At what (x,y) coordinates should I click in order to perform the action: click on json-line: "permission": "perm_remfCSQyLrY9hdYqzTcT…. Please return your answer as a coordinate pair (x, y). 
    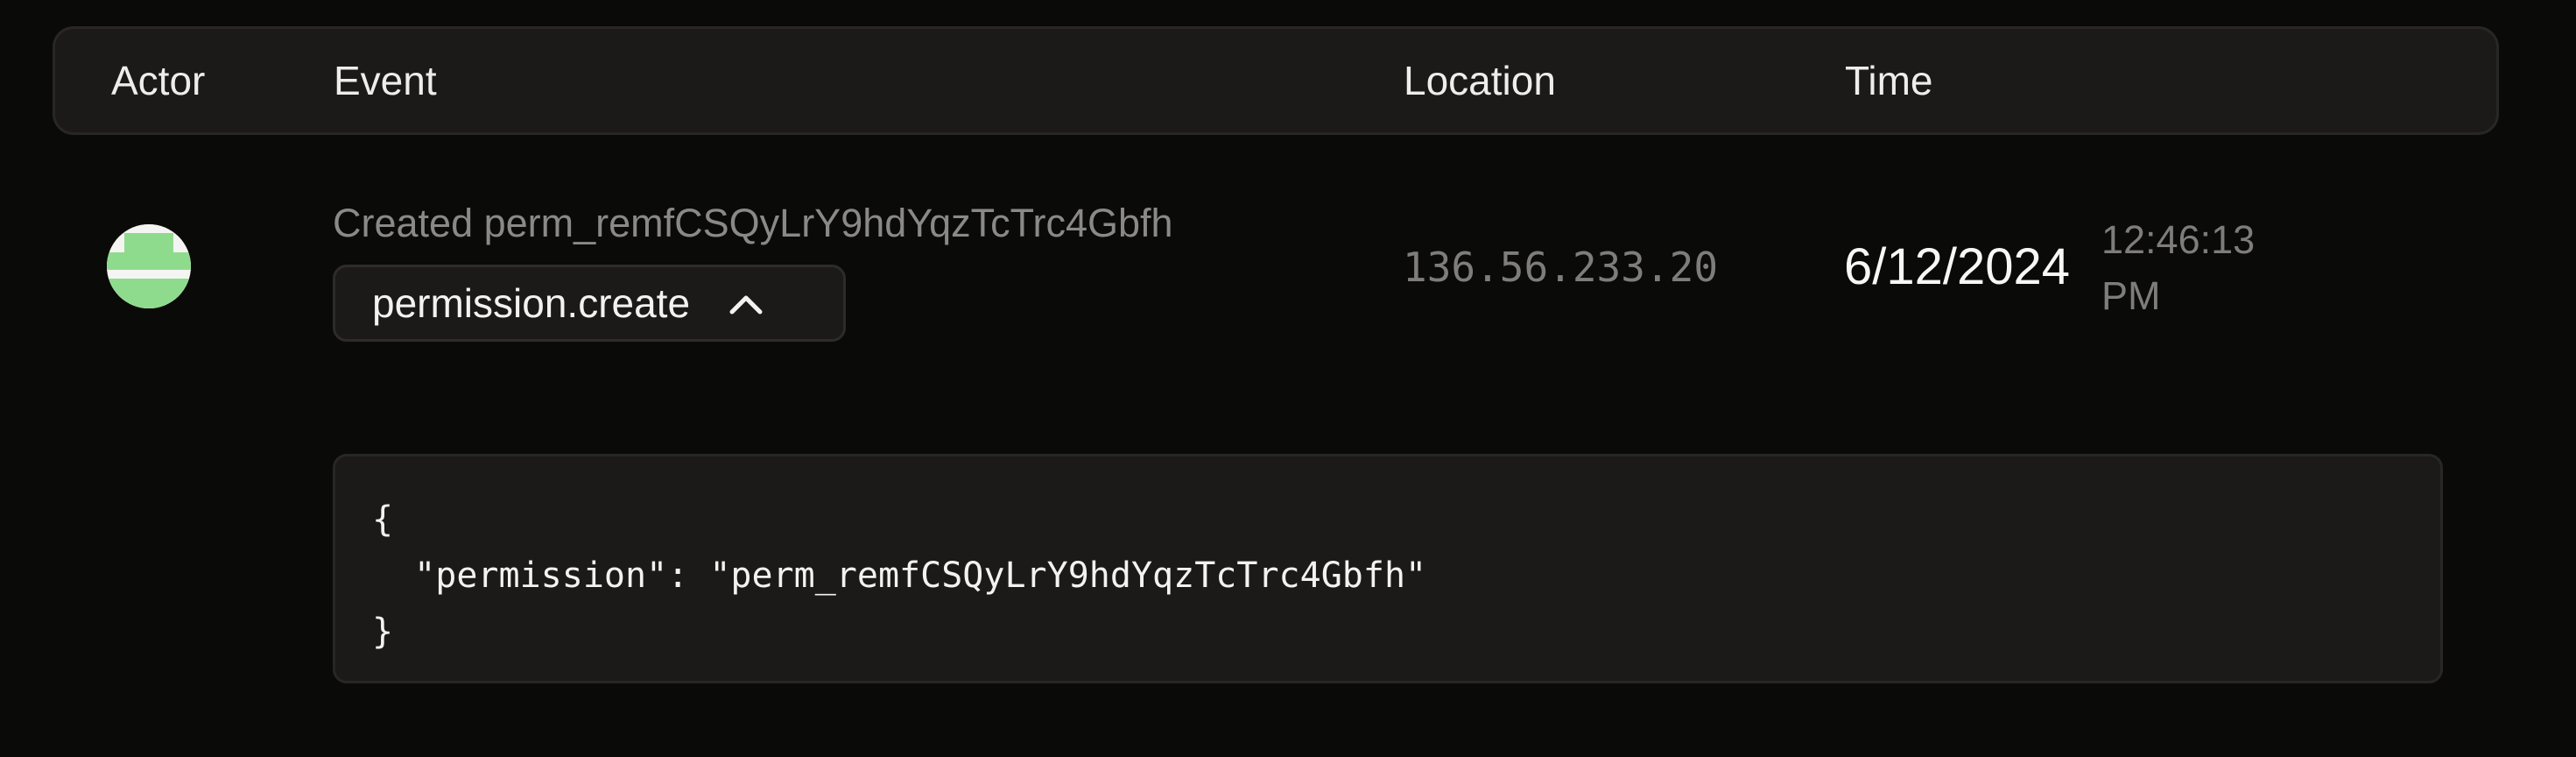
    Looking at the image, I should click on (899, 575).